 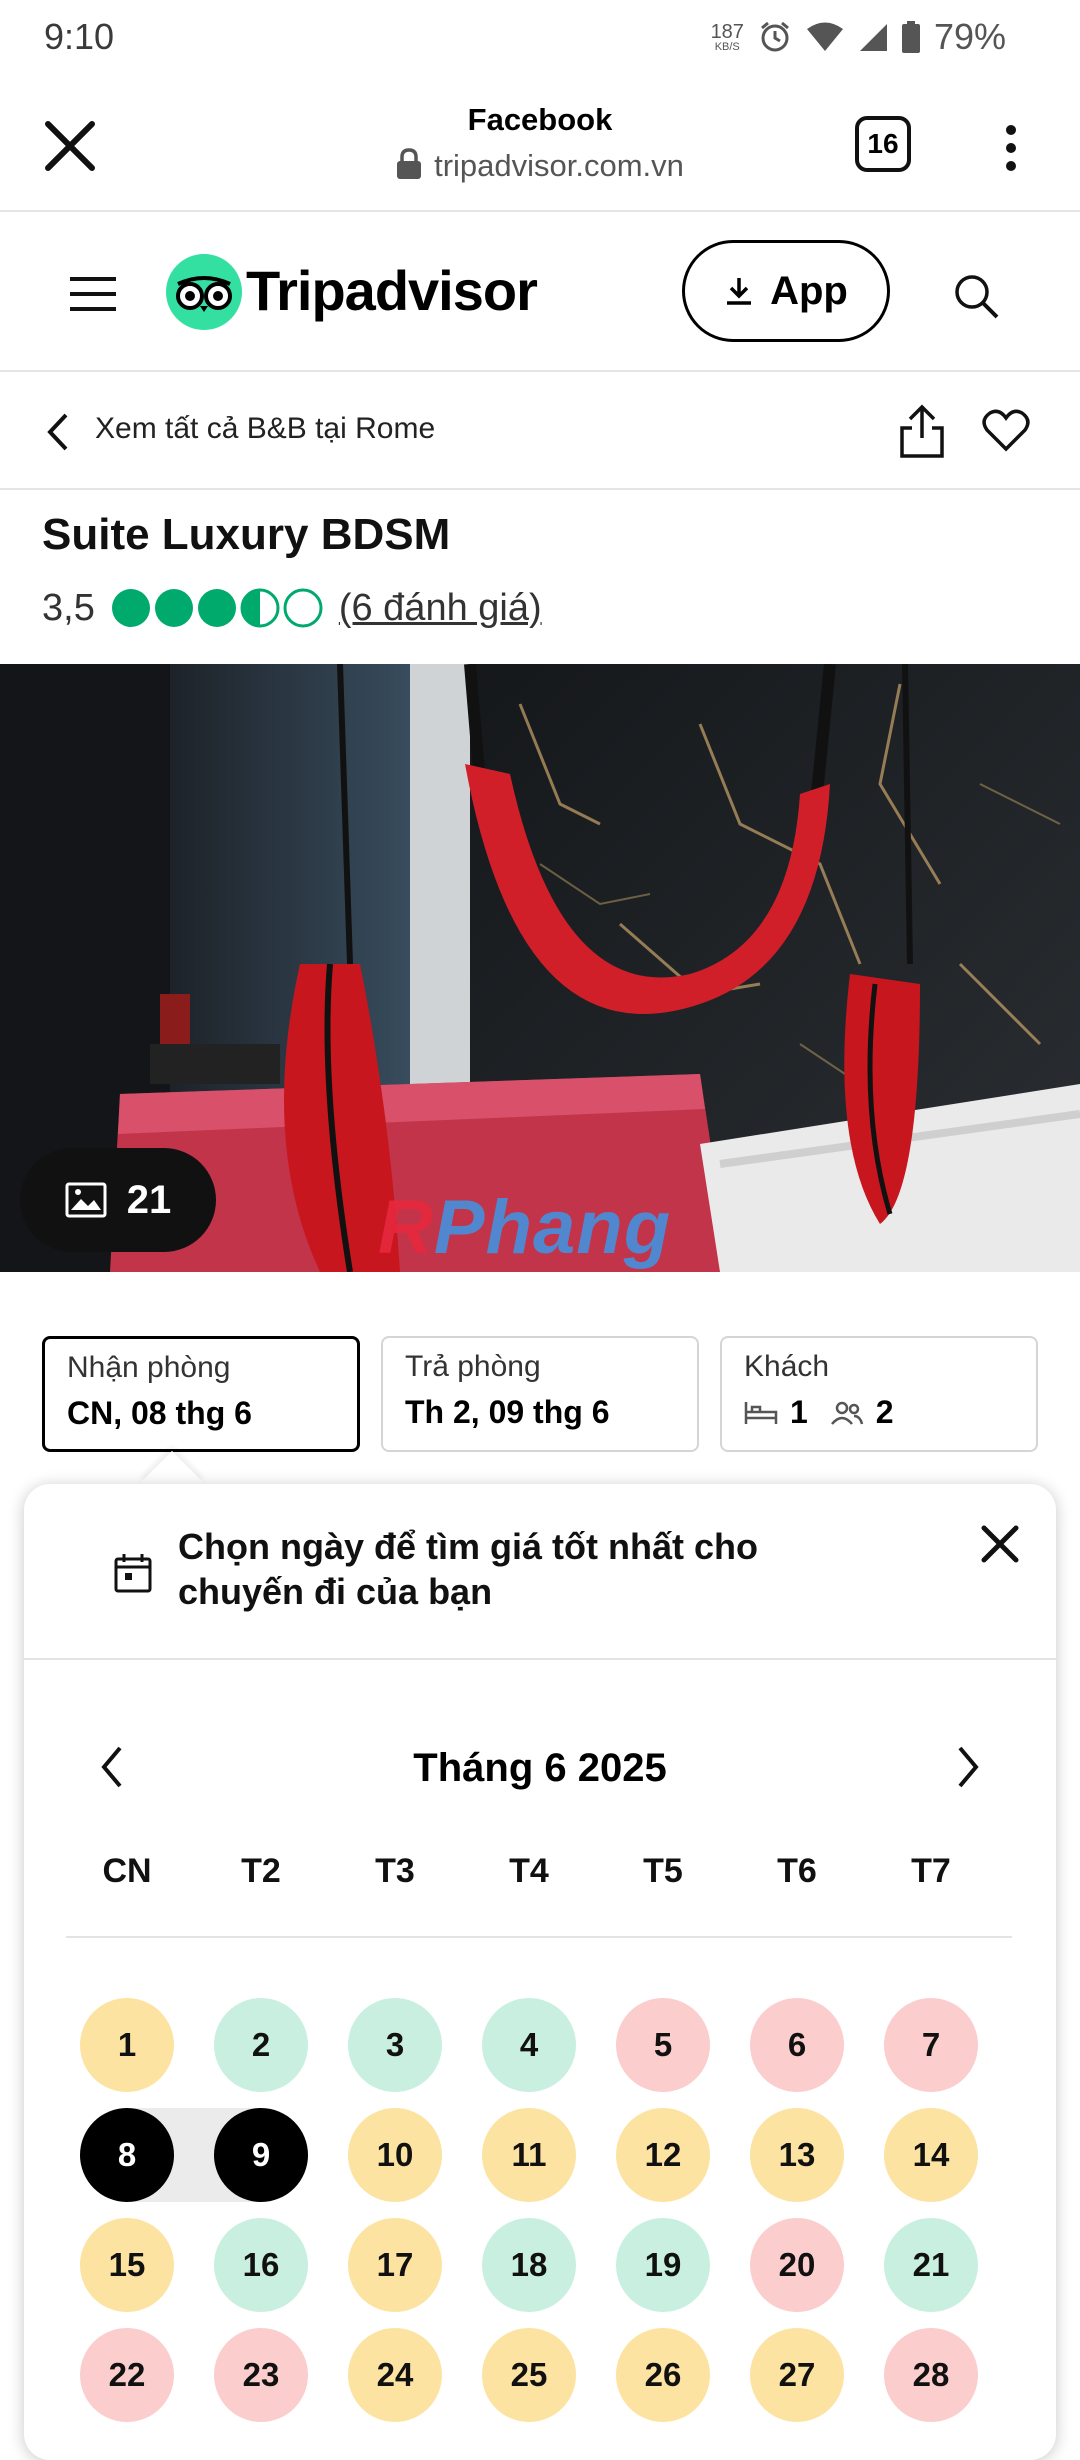 I want to click on rating-value: 3,5, so click(x=68, y=607).